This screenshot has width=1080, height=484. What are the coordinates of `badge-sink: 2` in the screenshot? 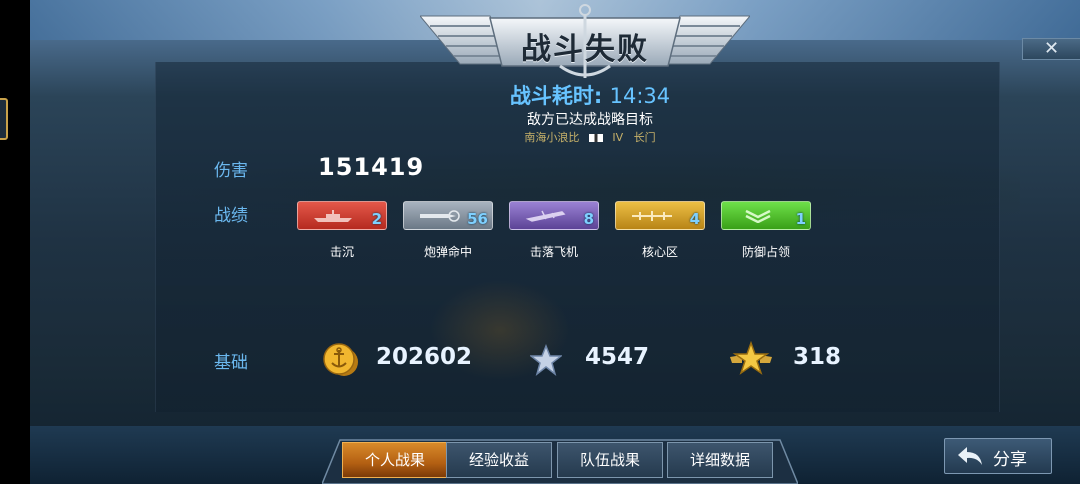 It's located at (342, 215).